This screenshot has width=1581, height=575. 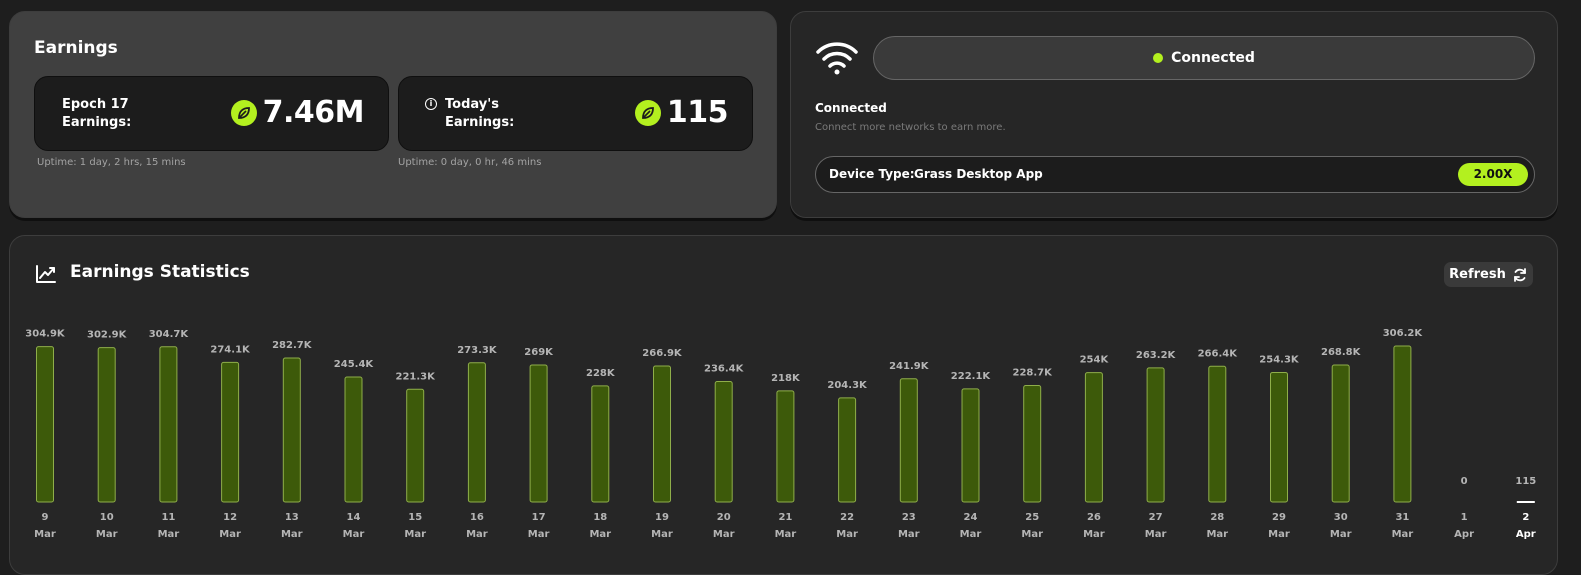 What do you see at coordinates (971, 517) in the screenshot?
I see `chart-x-tick-day: 24` at bounding box center [971, 517].